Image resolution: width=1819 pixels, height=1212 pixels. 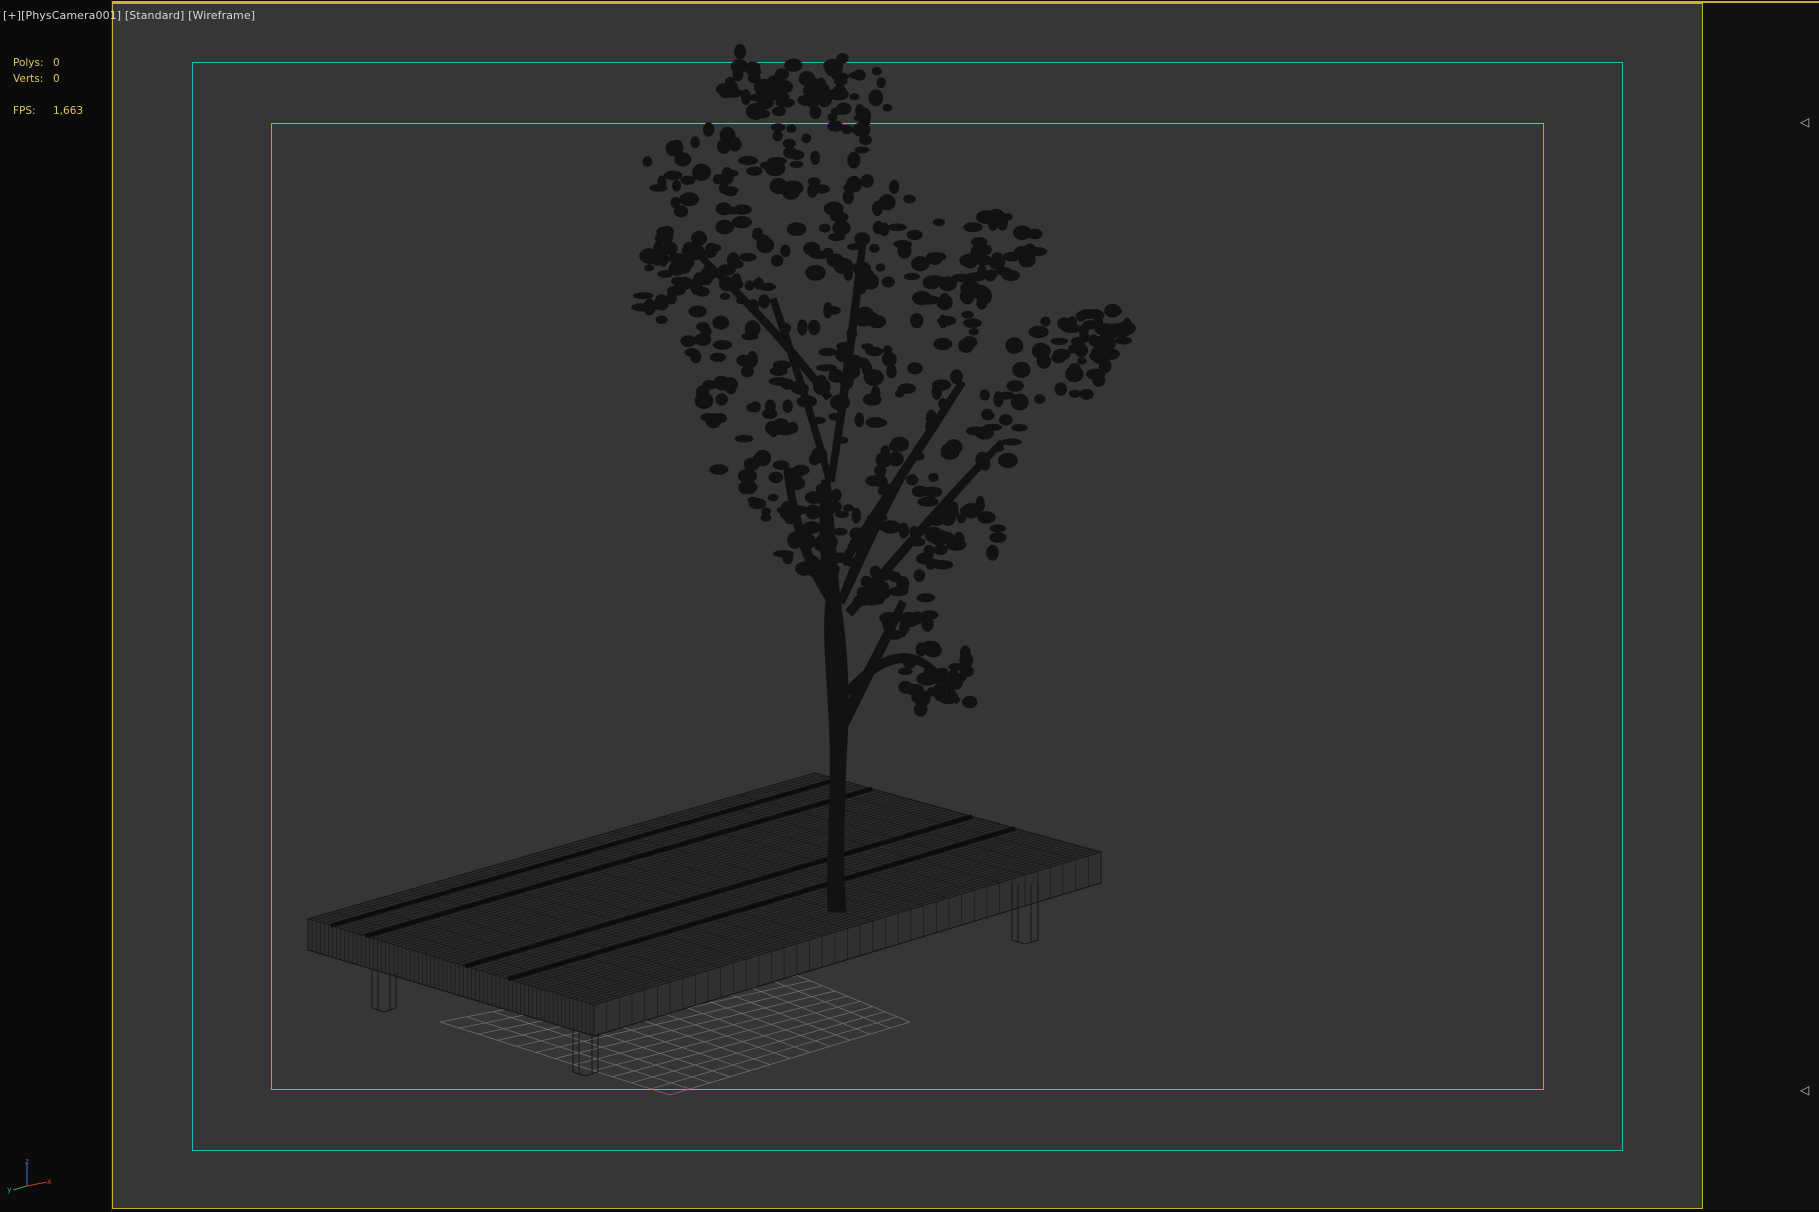 What do you see at coordinates (27, 1161) in the screenshot?
I see `axis-z-label: z` at bounding box center [27, 1161].